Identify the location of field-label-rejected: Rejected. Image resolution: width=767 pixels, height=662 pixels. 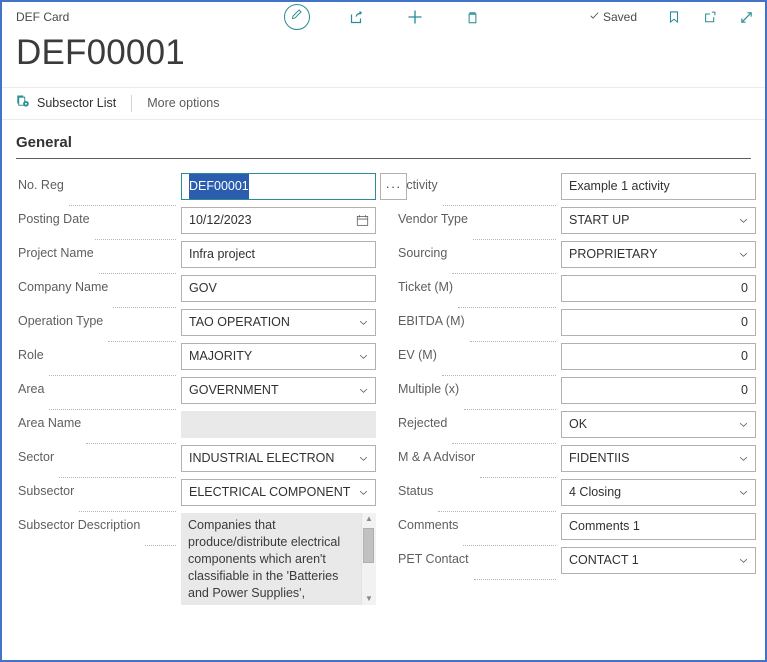
(423, 422).